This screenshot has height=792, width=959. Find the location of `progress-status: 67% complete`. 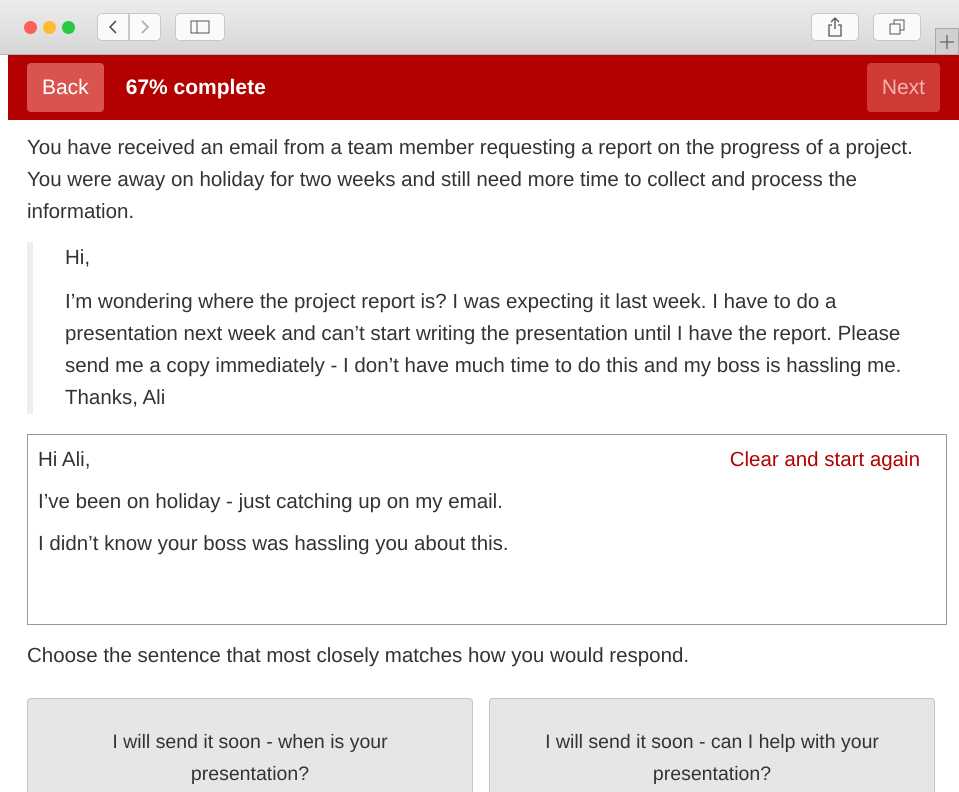

progress-status: 67% complete is located at coordinates (196, 87).